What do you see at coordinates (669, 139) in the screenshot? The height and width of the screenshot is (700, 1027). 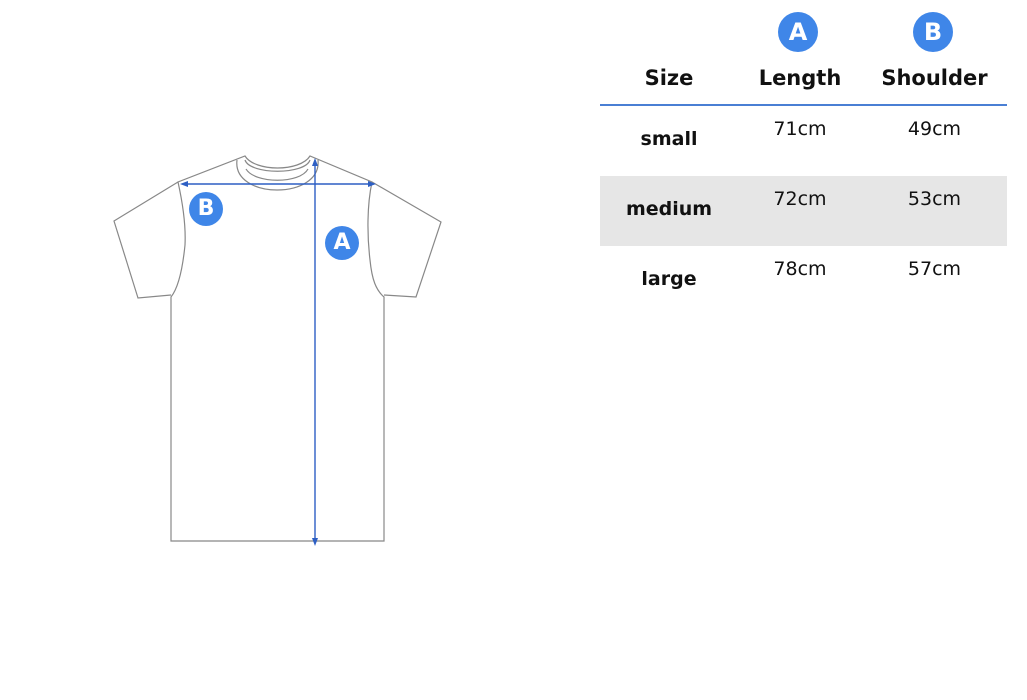 I see `size-cell: small` at bounding box center [669, 139].